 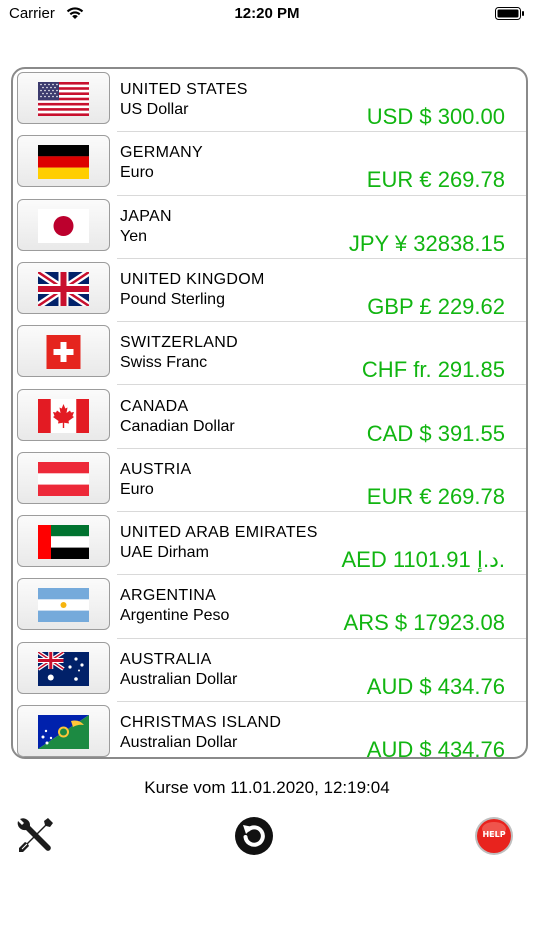 What do you see at coordinates (435, 116) in the screenshot?
I see `converted-amount: USD $ 300.00` at bounding box center [435, 116].